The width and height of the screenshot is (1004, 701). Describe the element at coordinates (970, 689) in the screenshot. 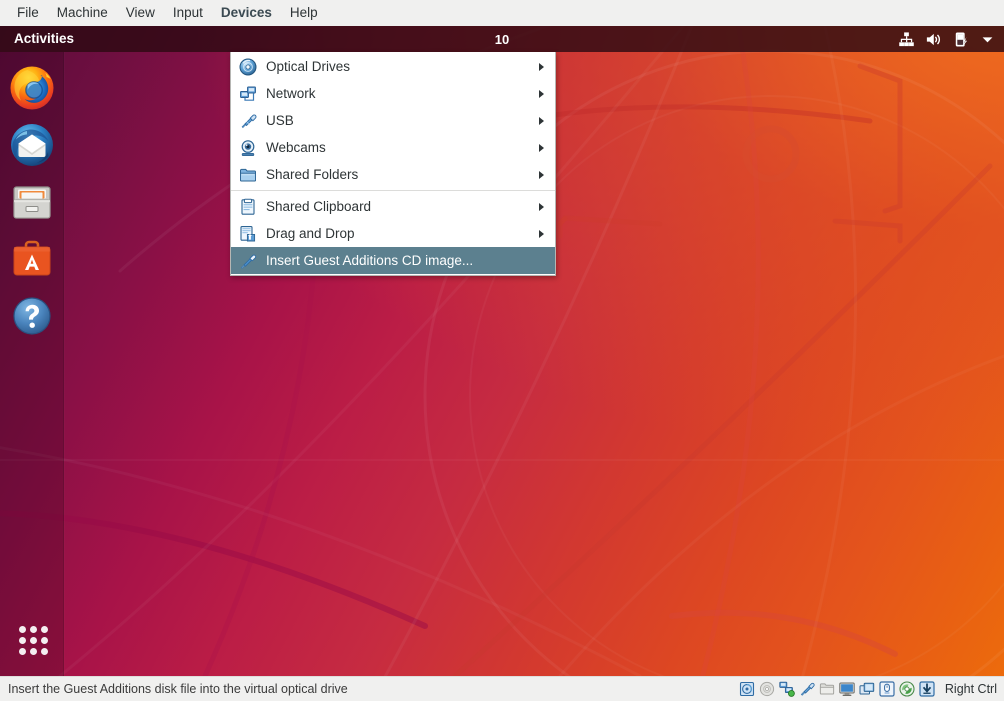

I see `host-key-label: Right Ctrl` at that location.